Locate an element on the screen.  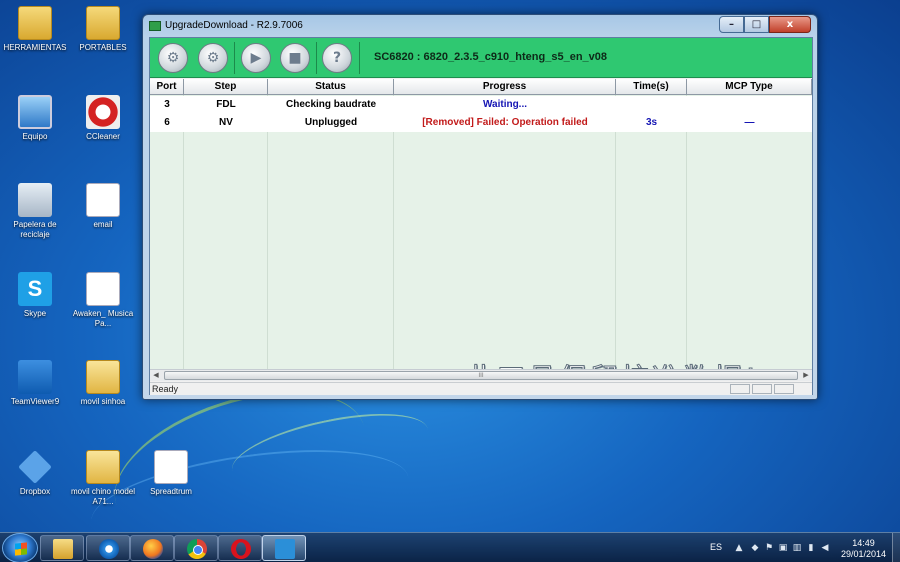
desktop-icon-portables: PORTABLES is located at coordinates (103, 29).